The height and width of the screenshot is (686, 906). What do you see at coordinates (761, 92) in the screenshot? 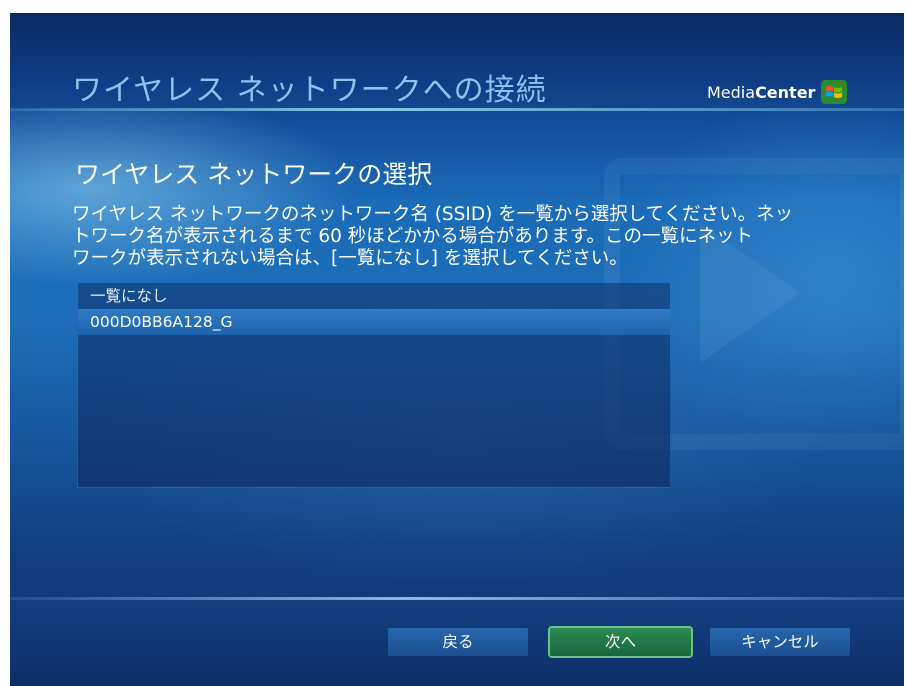
I see `logo-text: MediaCenter` at bounding box center [761, 92].